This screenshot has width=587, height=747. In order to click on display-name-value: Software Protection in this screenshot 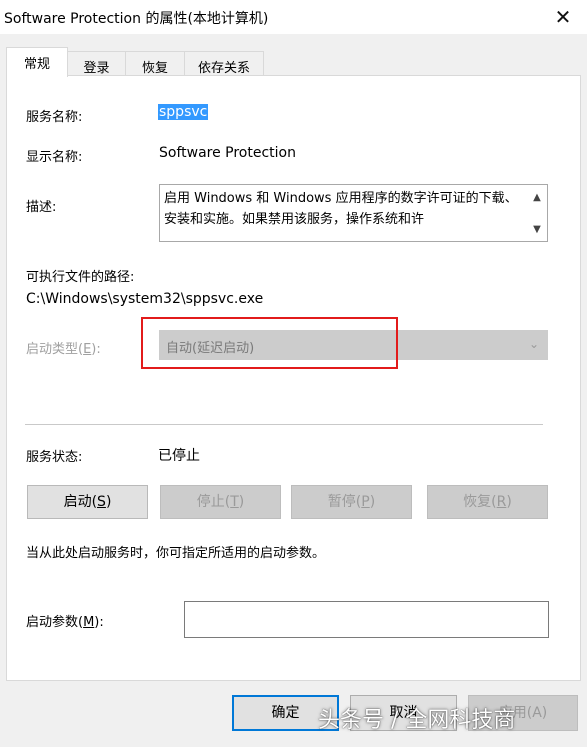, I will do `click(227, 153)`.